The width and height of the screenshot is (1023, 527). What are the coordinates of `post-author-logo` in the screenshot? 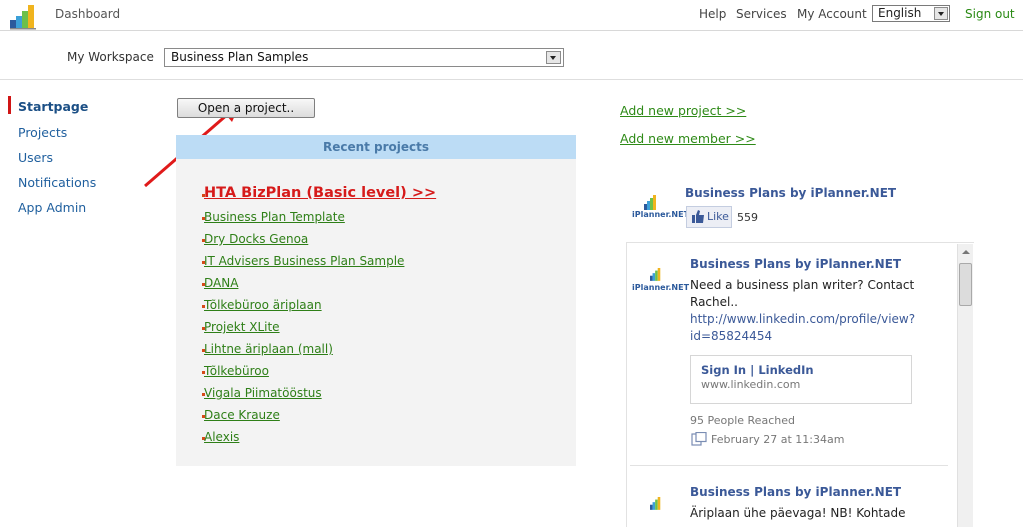 It's located at (656, 504).